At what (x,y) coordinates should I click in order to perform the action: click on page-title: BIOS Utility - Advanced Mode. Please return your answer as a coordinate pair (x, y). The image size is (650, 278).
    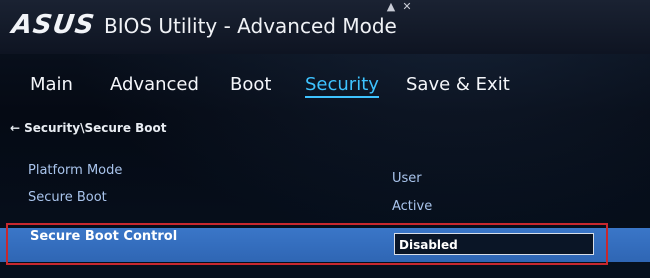
    Looking at the image, I should click on (250, 26).